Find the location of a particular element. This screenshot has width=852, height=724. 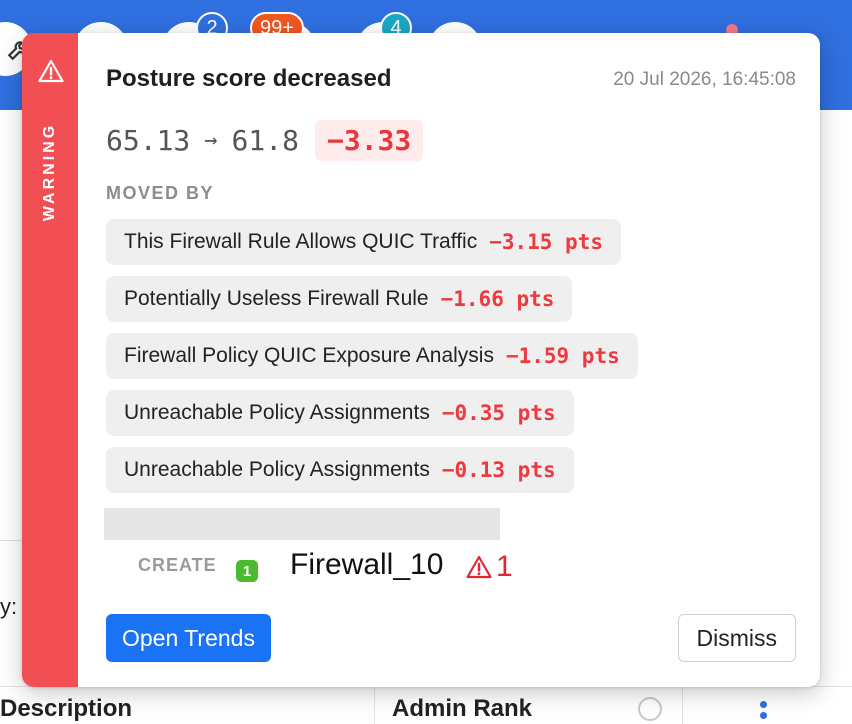

issue-indicator: 1 is located at coordinates (489, 567).